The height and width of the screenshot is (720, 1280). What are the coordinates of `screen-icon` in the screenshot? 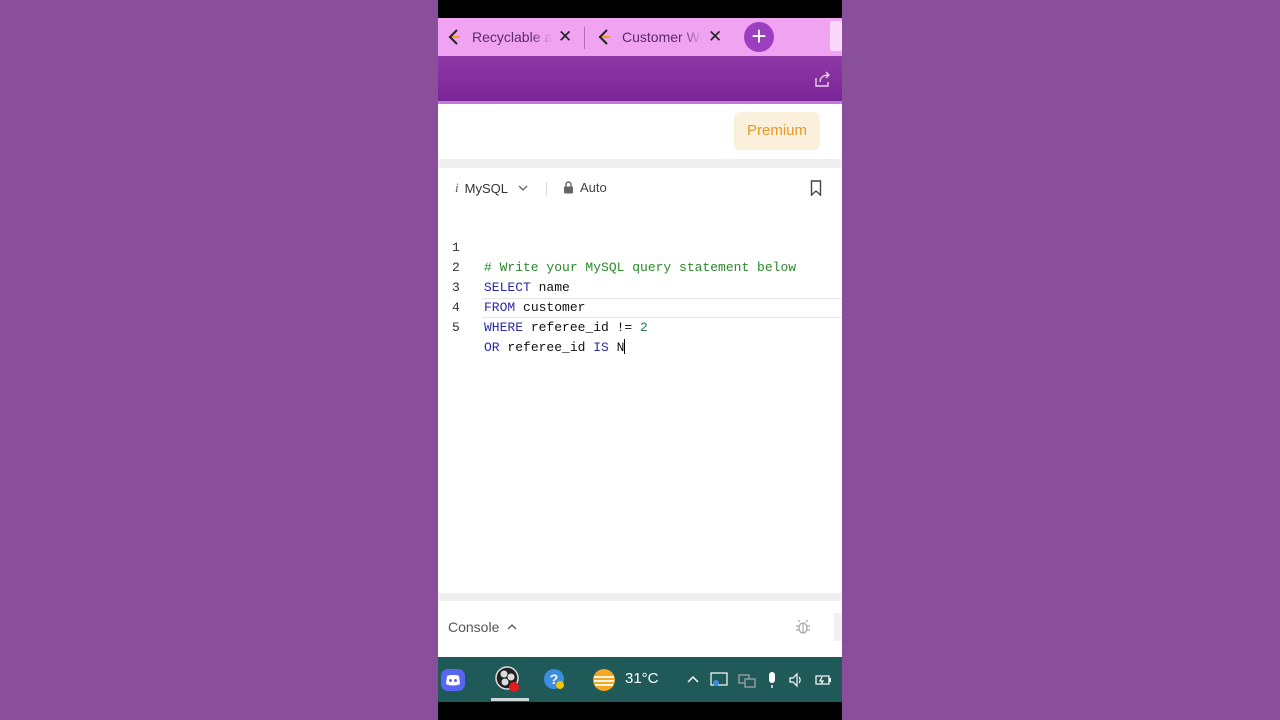 It's located at (747, 680).